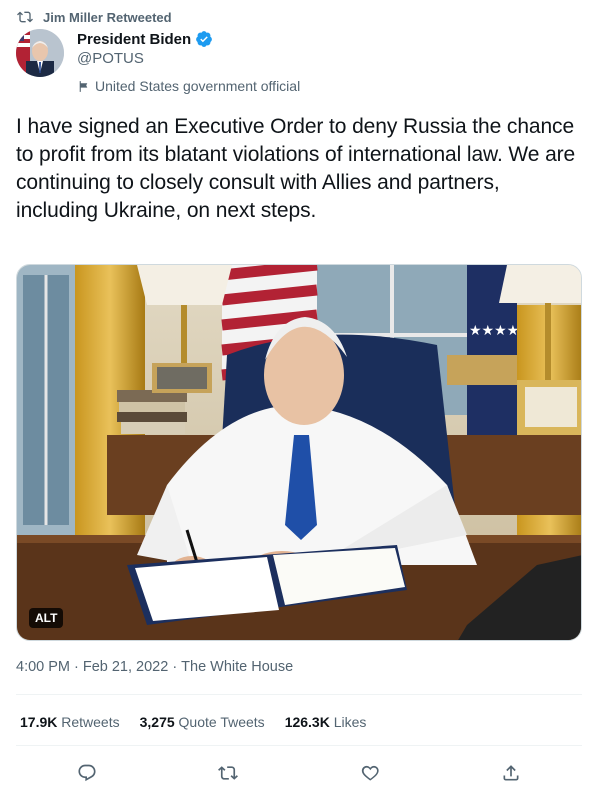  What do you see at coordinates (125, 669) in the screenshot?
I see `tweet-date: Feb 21, 2022` at bounding box center [125, 669].